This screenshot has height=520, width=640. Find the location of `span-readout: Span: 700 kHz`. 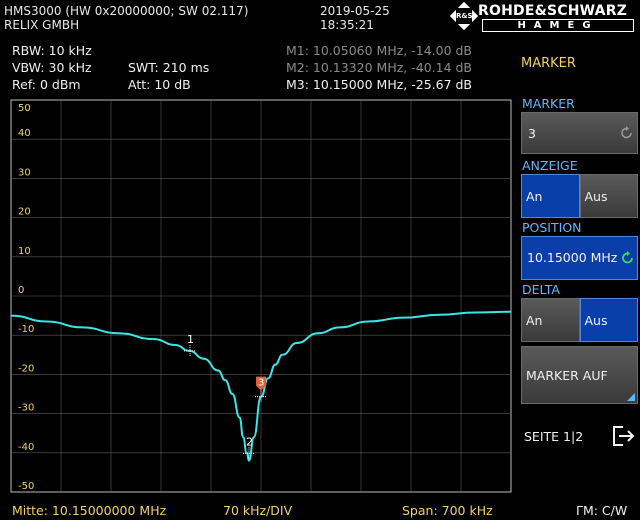

span-readout: Span: 700 kHz is located at coordinates (447, 510).